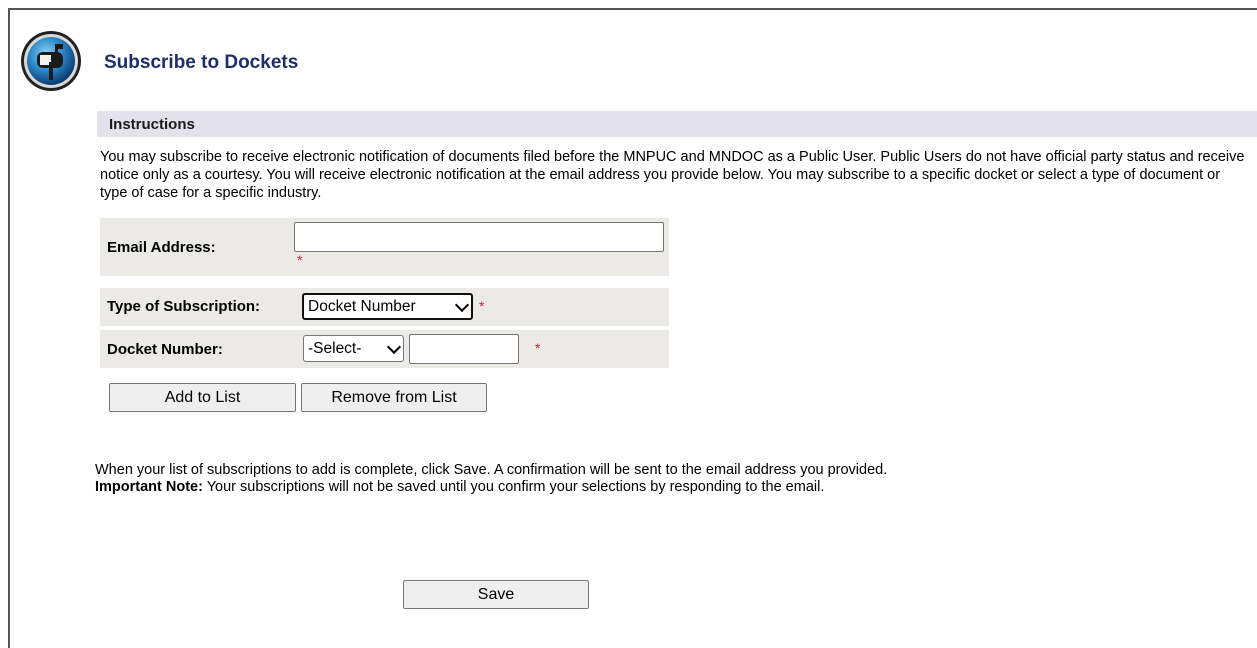 Image resolution: width=1257 pixels, height=648 pixels. I want to click on docket-number-label: Docket Number:, so click(165, 349).